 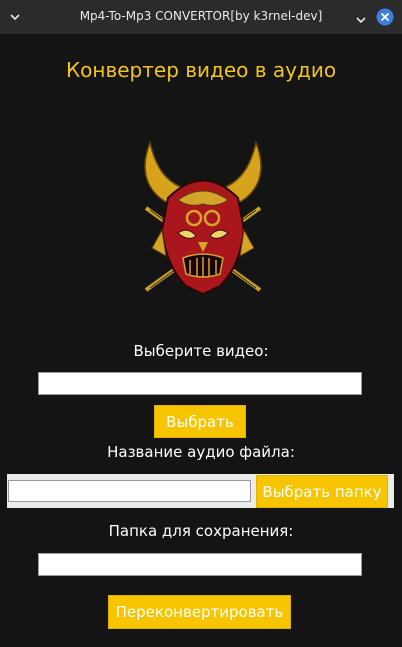 I want to click on minimize-icon, so click(x=361, y=17).